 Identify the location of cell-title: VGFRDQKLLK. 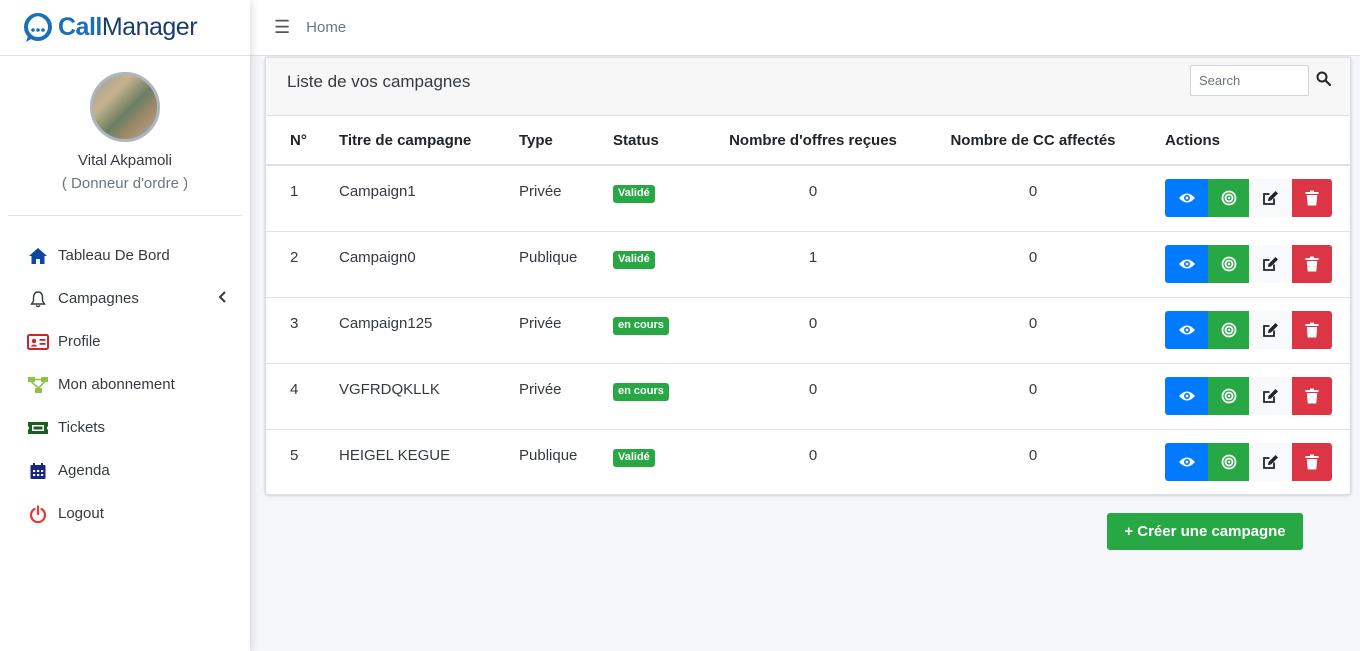
(429, 396).